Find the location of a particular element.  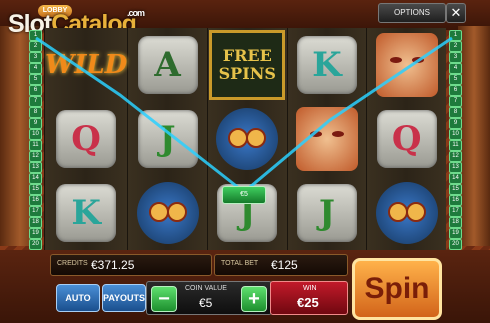

payline-number-left: 17 is located at coordinates (35, 211).